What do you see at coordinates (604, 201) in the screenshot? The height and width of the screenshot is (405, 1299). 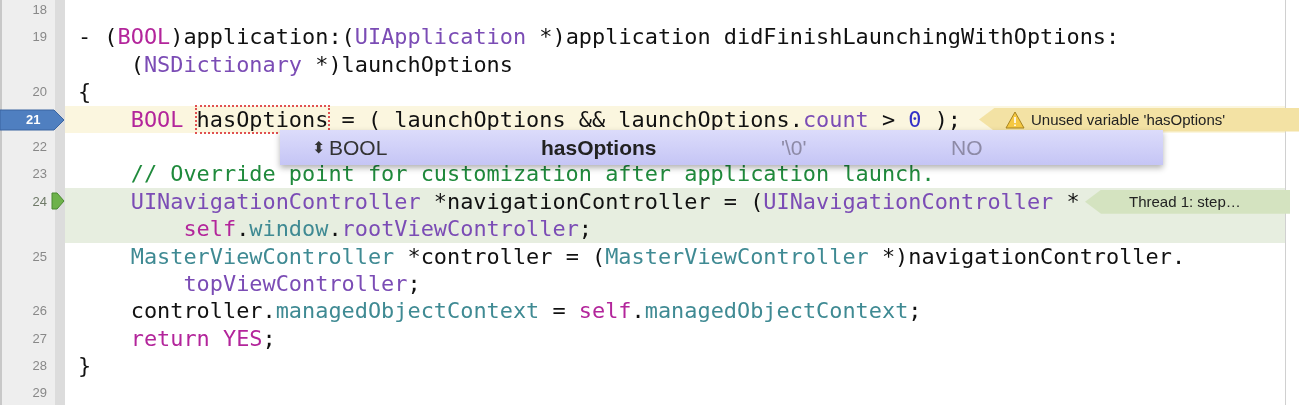 I see `code-line: UINavigationController *navigationController = (UINavigationController *` at bounding box center [604, 201].